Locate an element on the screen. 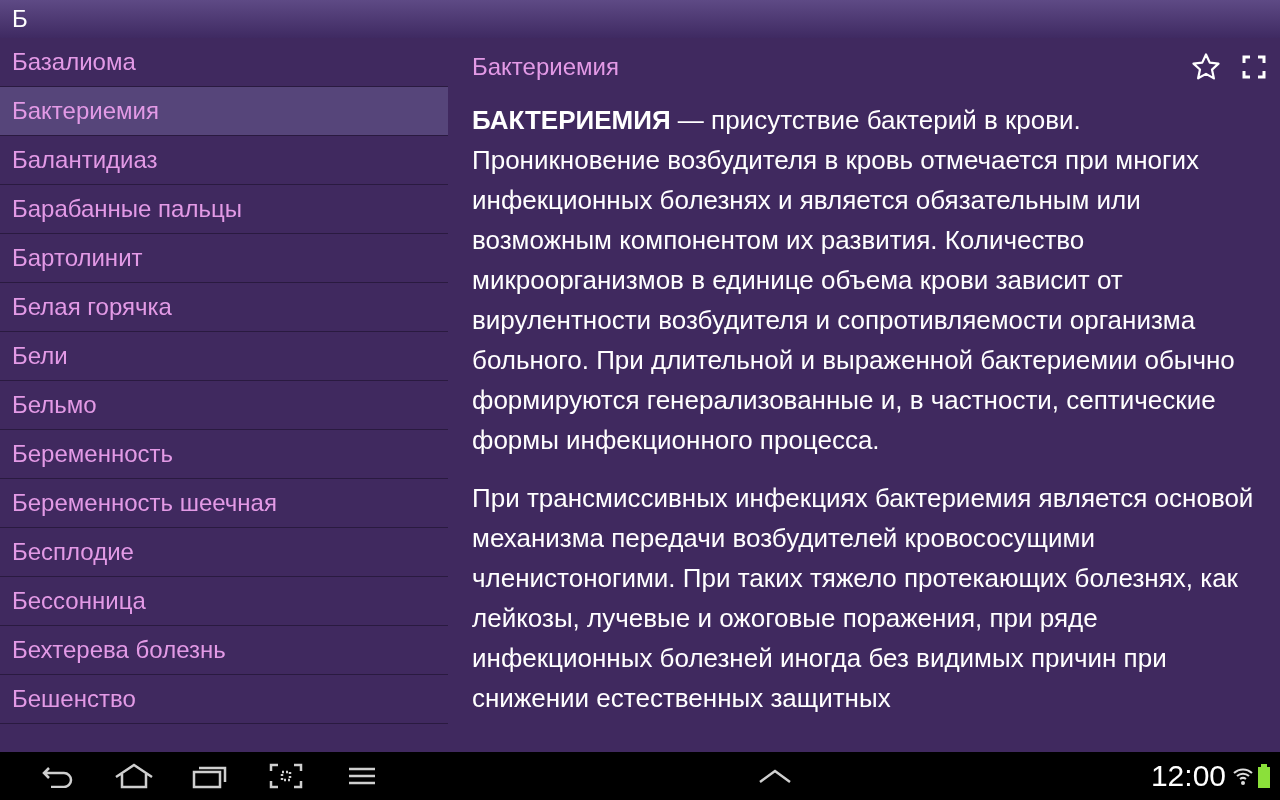 This screenshot has width=1280, height=800. list-item: Бессонница is located at coordinates (224, 601).